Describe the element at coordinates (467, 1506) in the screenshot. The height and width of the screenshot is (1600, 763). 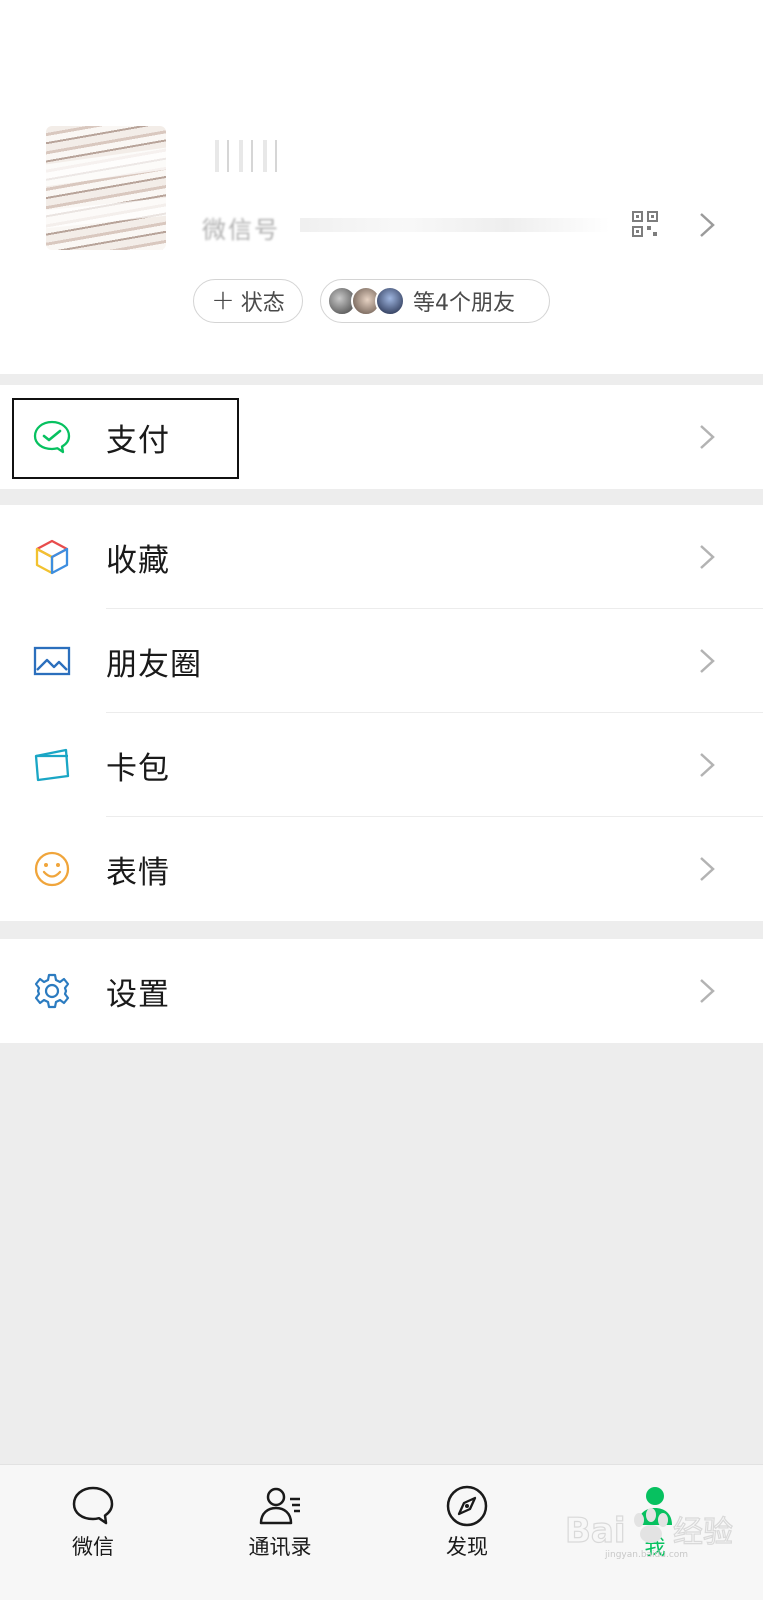
I see `compass-icon` at that location.